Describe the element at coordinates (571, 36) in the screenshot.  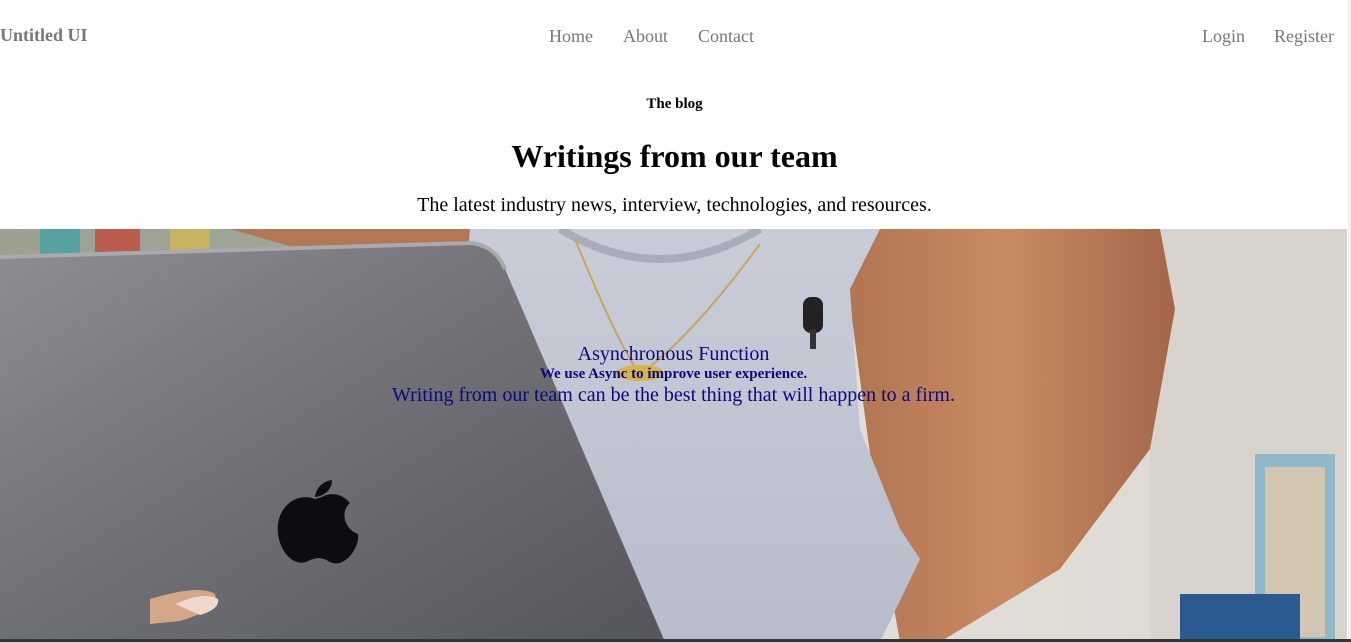
I see `nav-link-home: Home` at that location.